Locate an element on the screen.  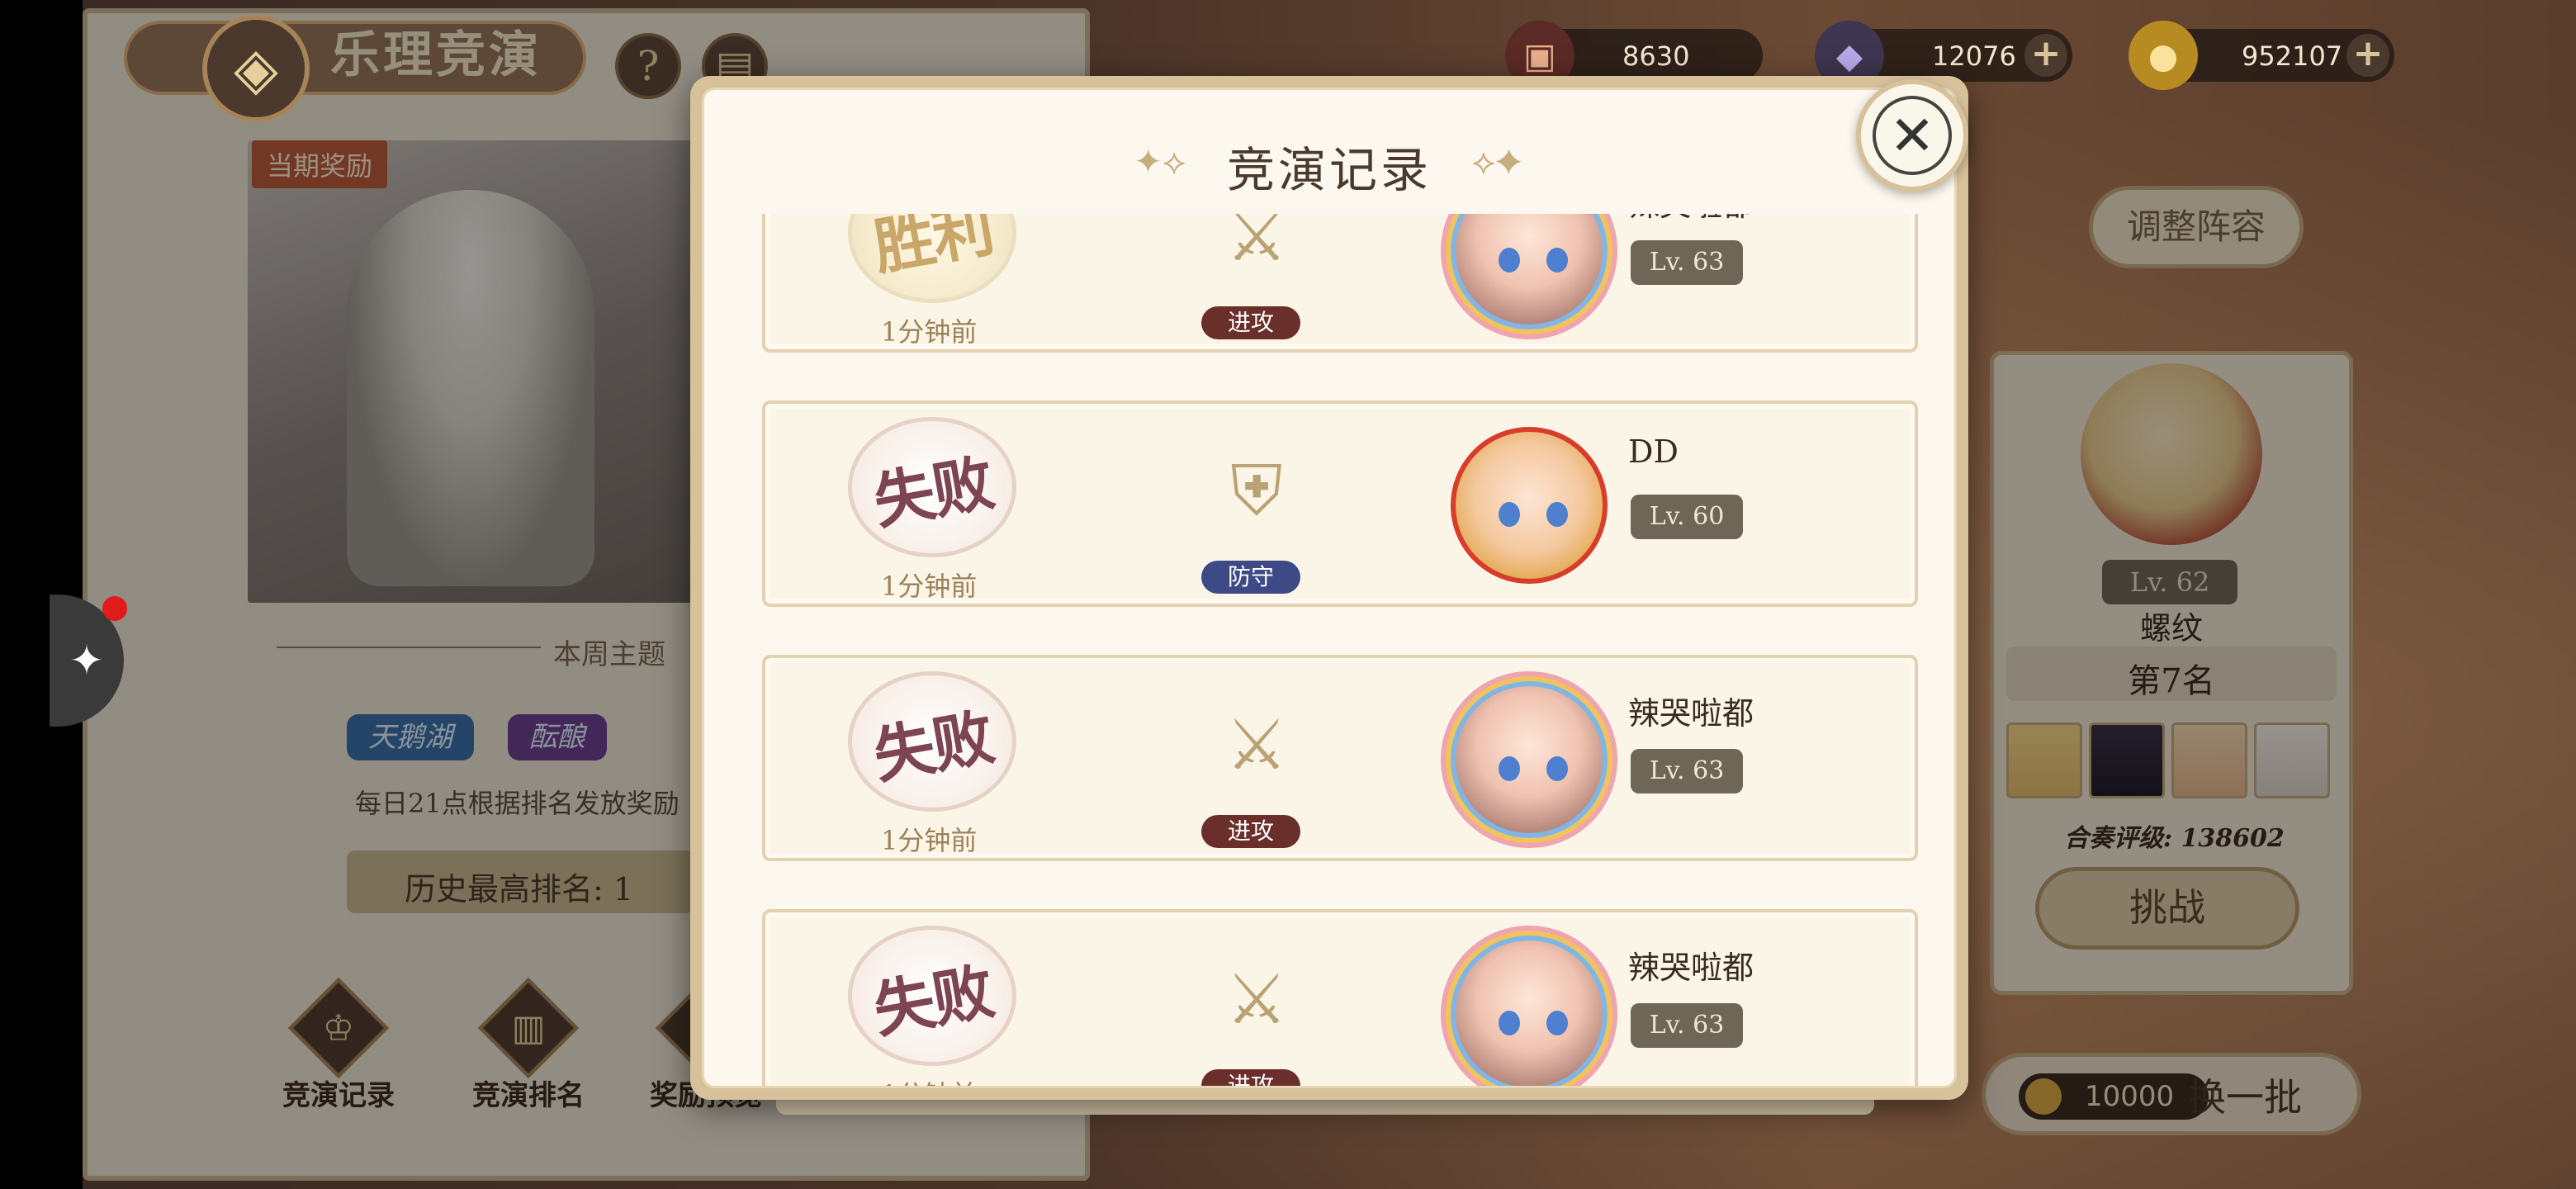
opponent-rank: 第7名 is located at coordinates (2171, 681).